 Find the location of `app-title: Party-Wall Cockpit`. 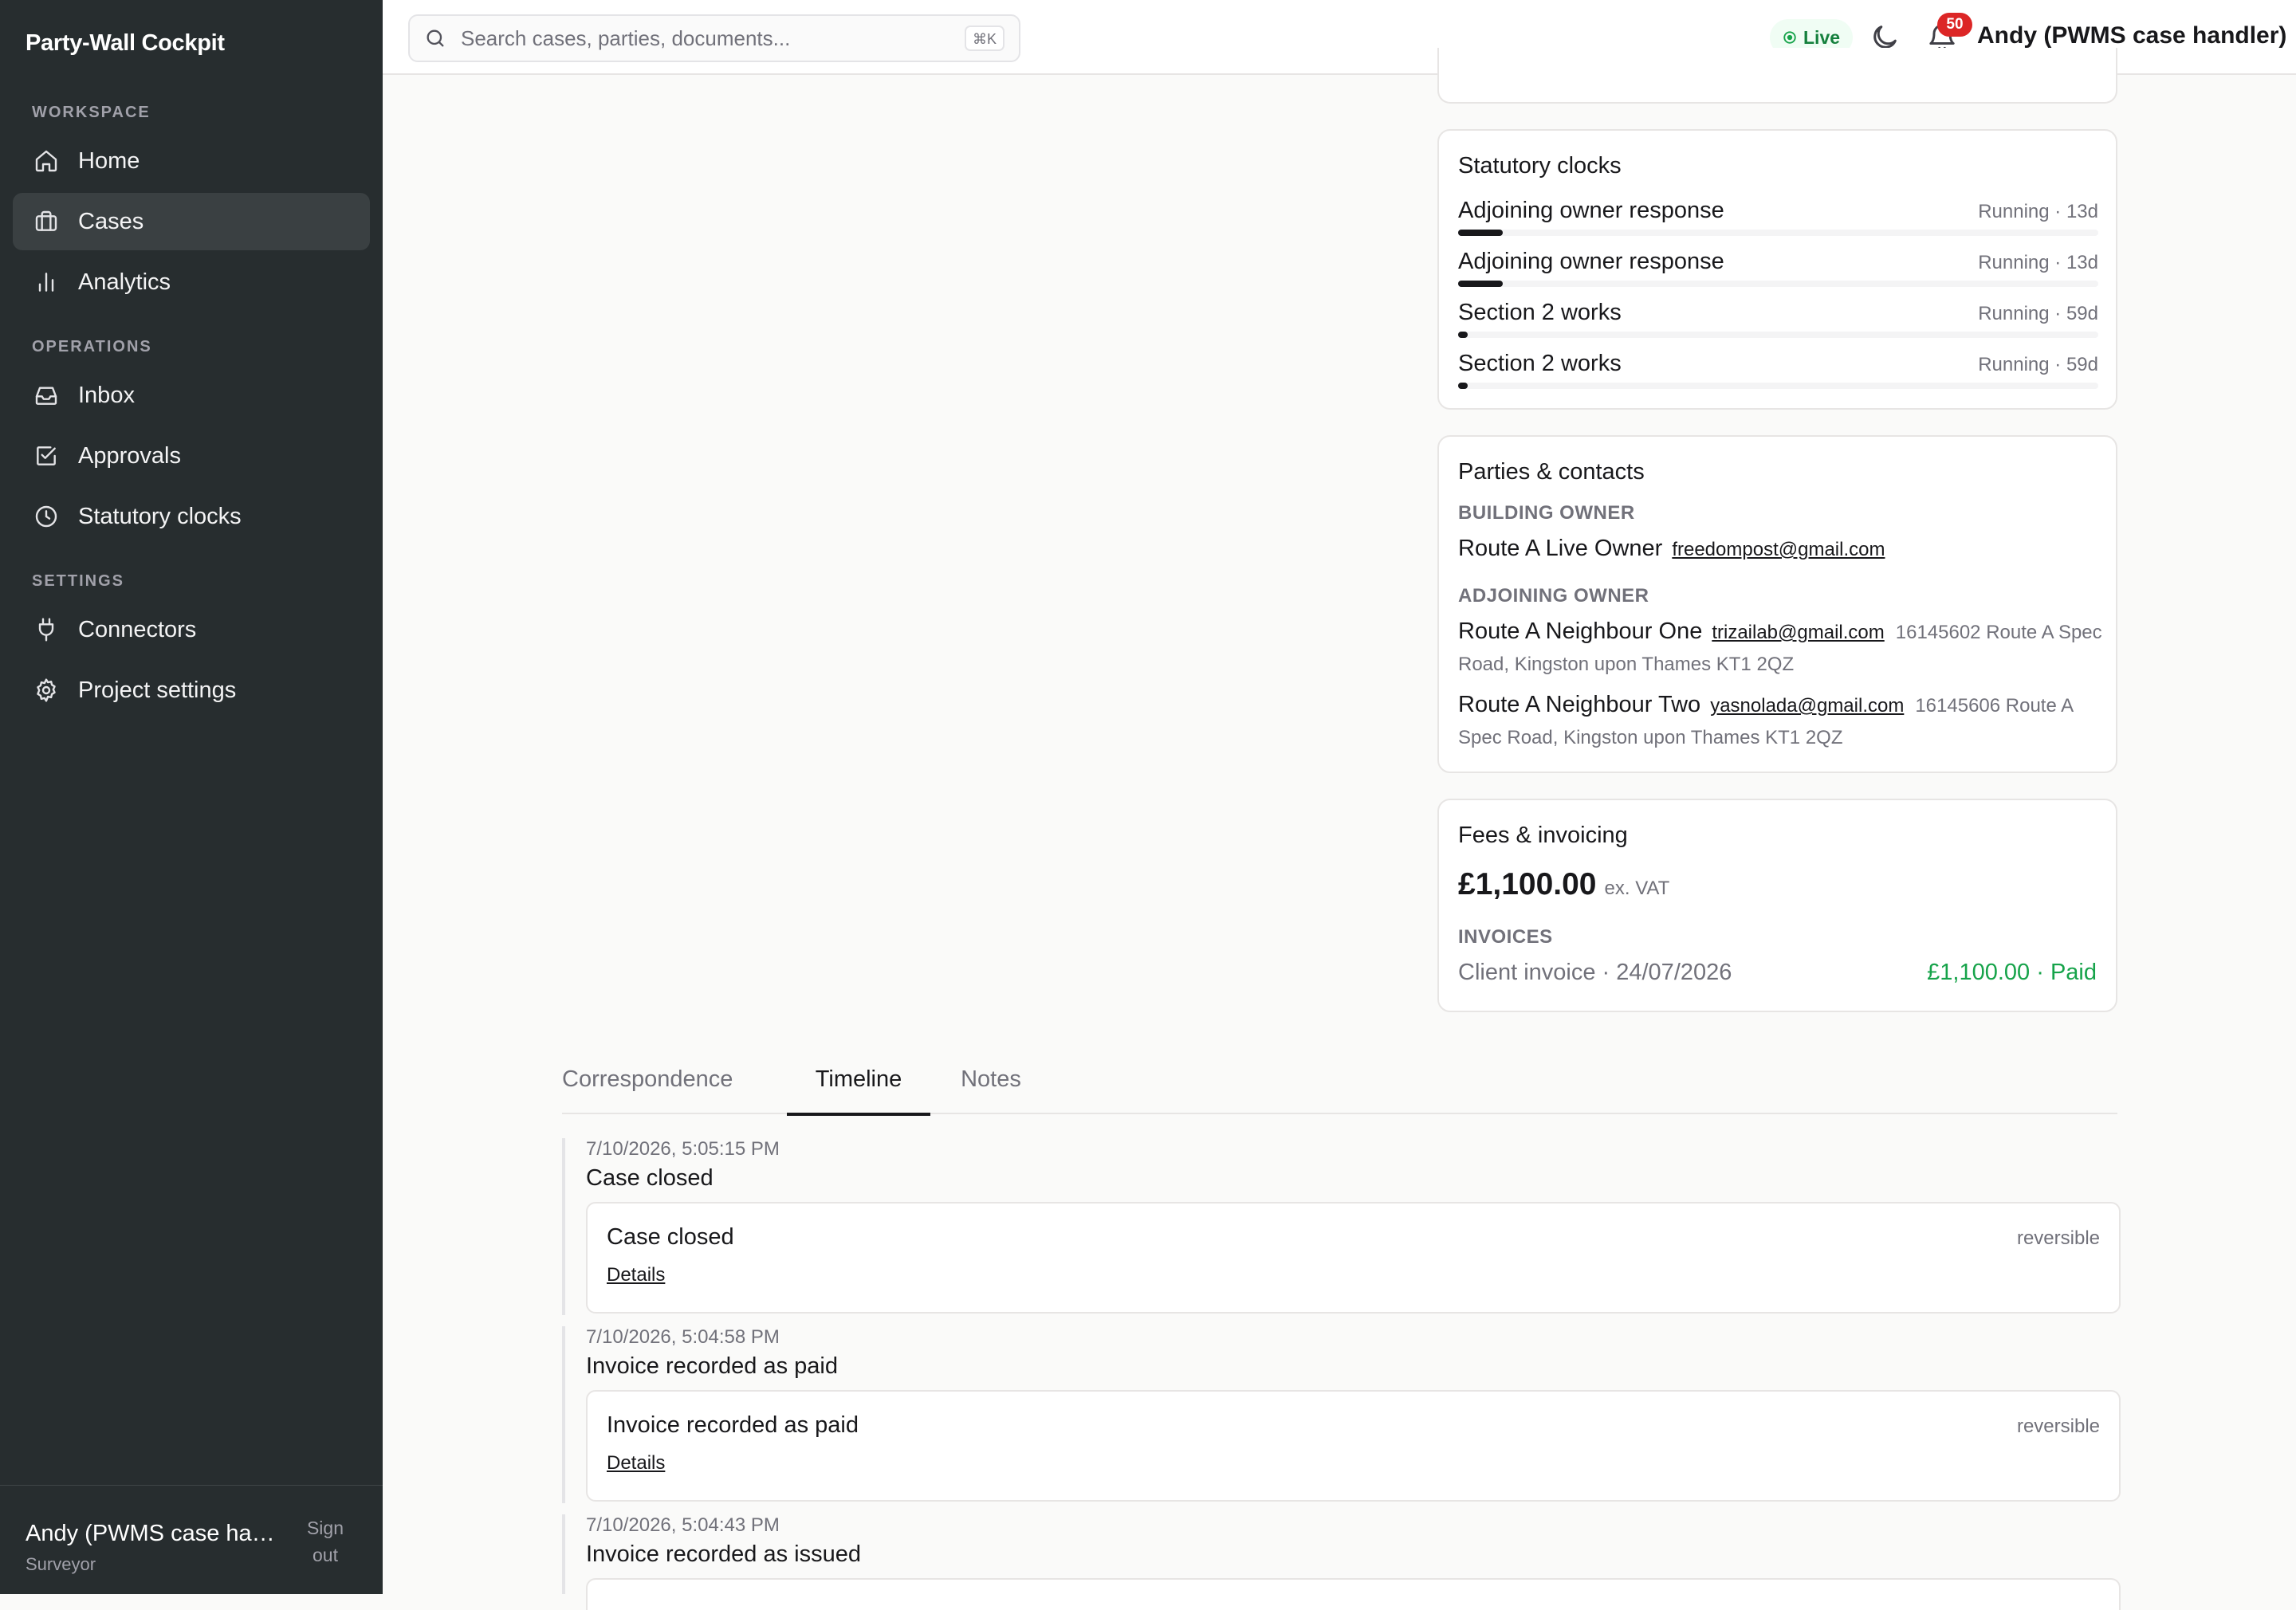

app-title: Party-Wall Cockpit is located at coordinates (125, 43).